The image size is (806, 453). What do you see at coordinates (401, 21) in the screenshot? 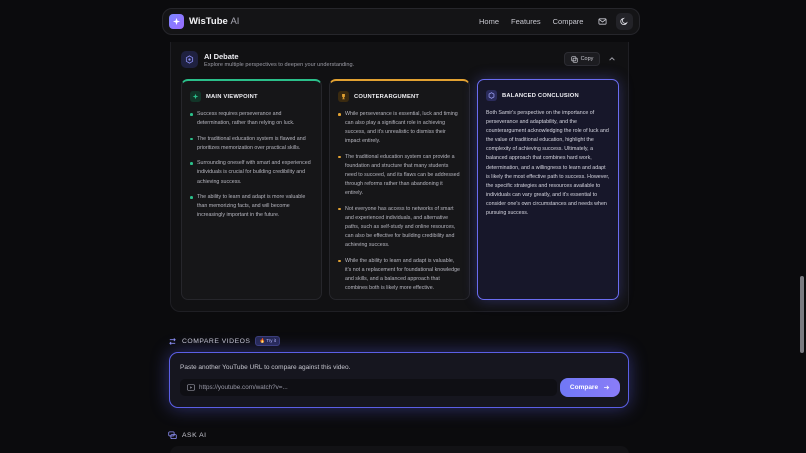
I see `top-navbar: WisTube AI Home Features Compare` at bounding box center [401, 21].